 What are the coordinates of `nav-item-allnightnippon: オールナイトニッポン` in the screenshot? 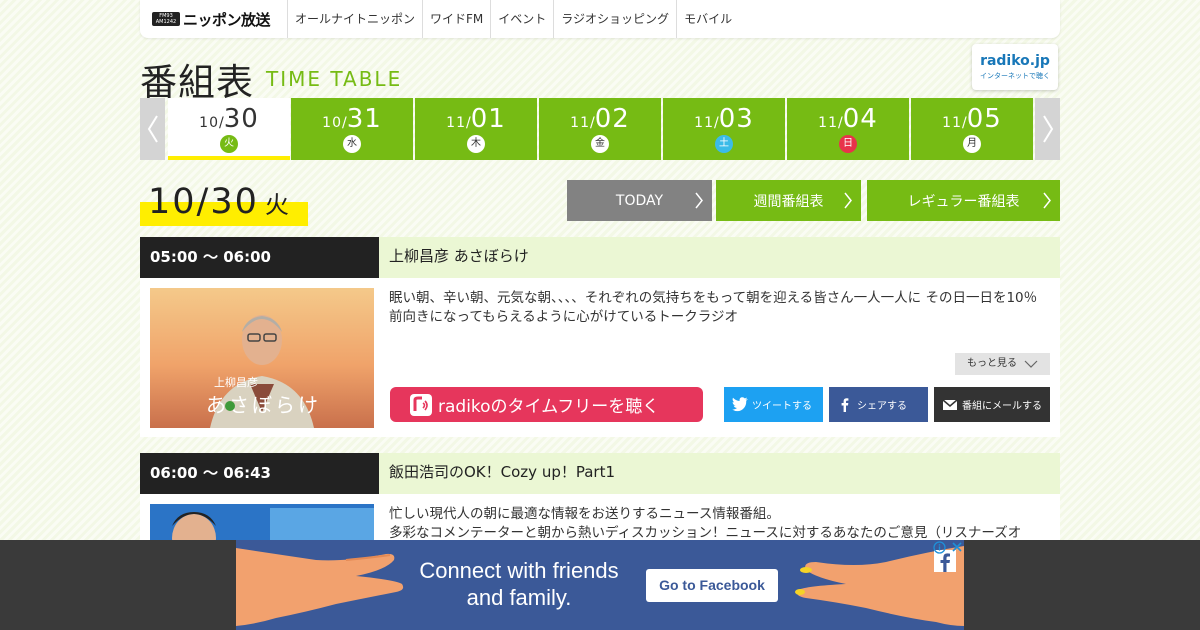 It's located at (356, 19).